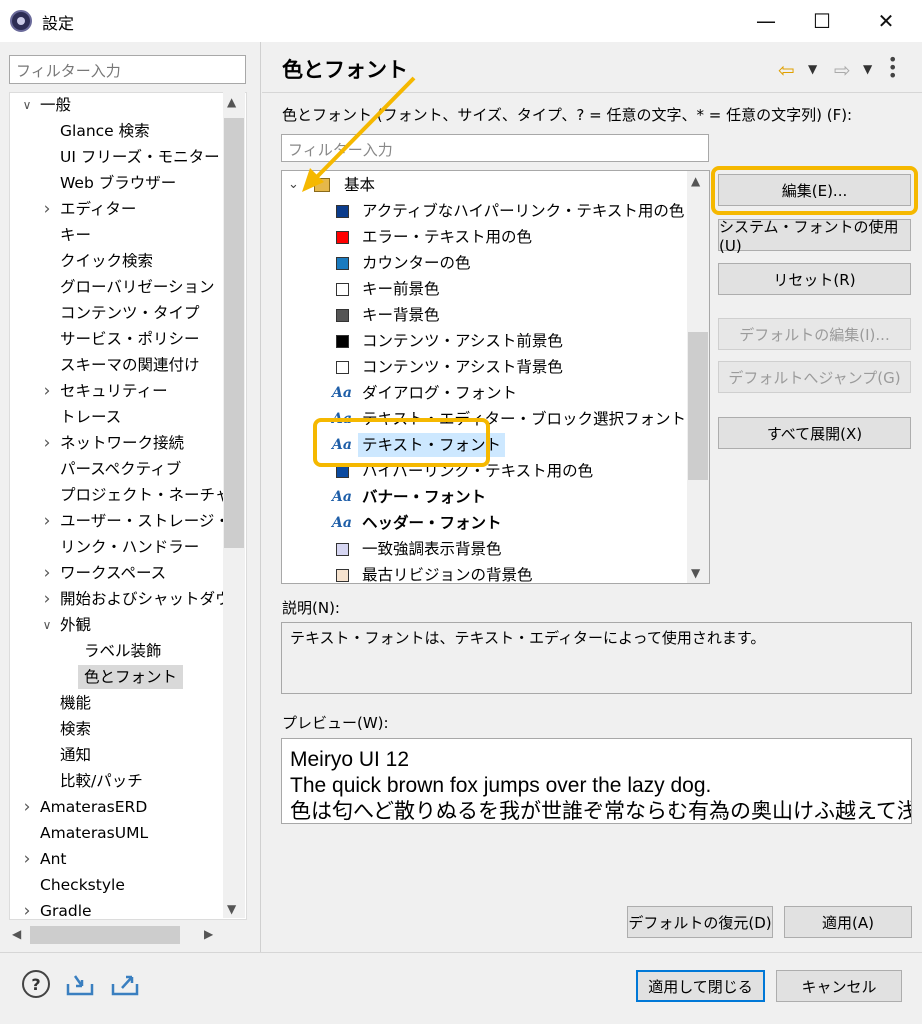  What do you see at coordinates (814, 433) in the screenshot?
I see `expand-all-button: すべて展開(X)` at bounding box center [814, 433].